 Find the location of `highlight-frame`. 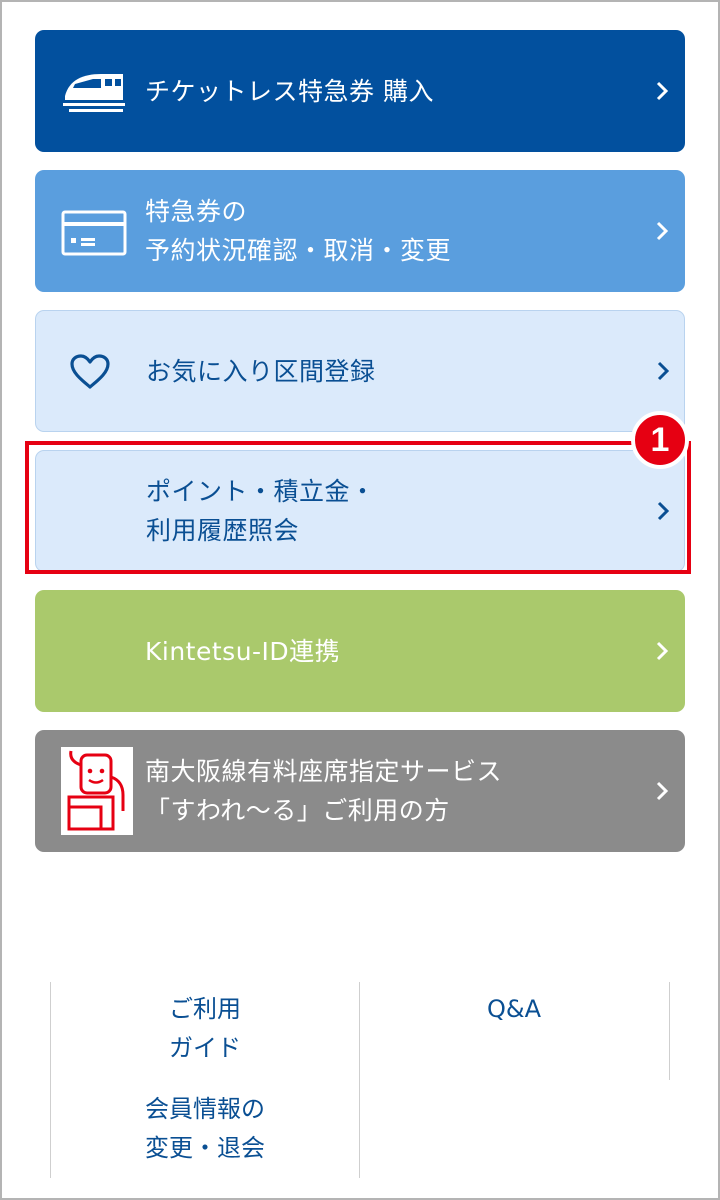

highlight-frame is located at coordinates (358, 507).